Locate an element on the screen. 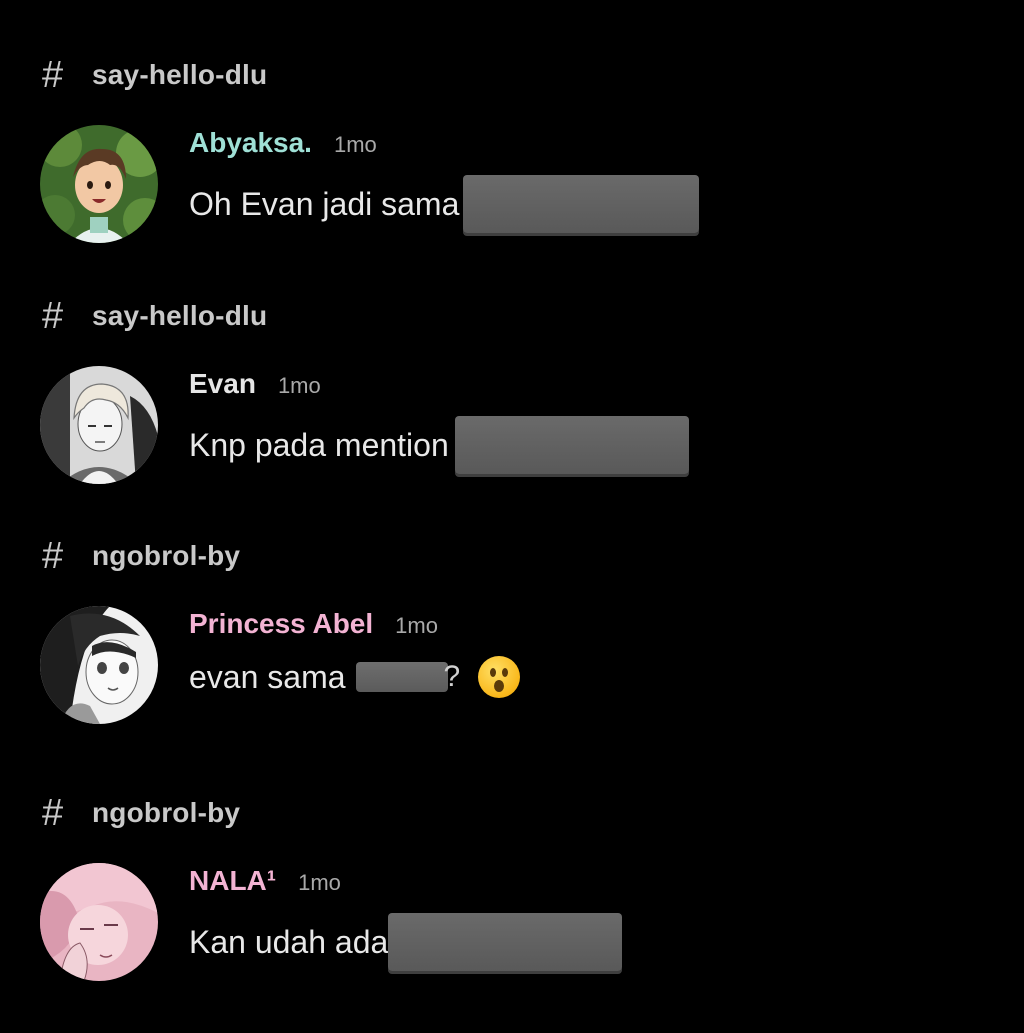  author-name: NALA¹ is located at coordinates (232, 881).